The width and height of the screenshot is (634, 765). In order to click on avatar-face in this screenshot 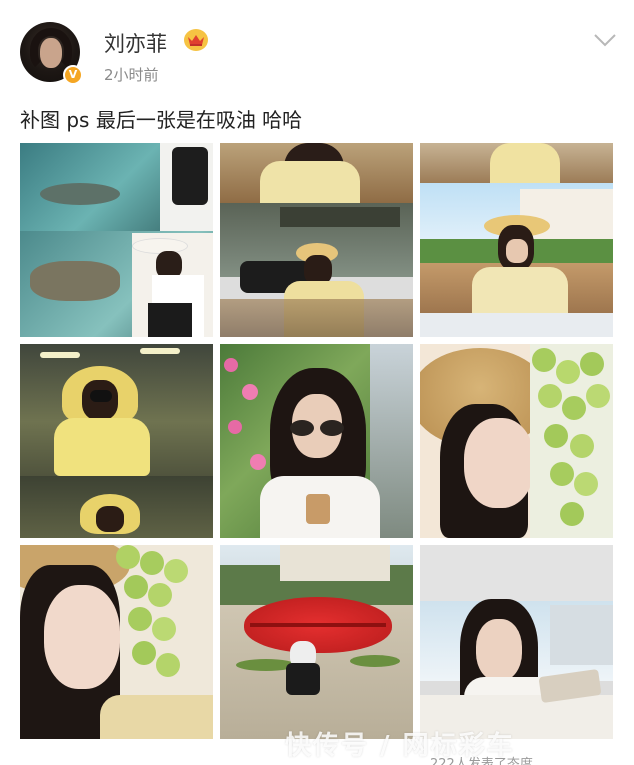, I will do `click(51, 53)`.